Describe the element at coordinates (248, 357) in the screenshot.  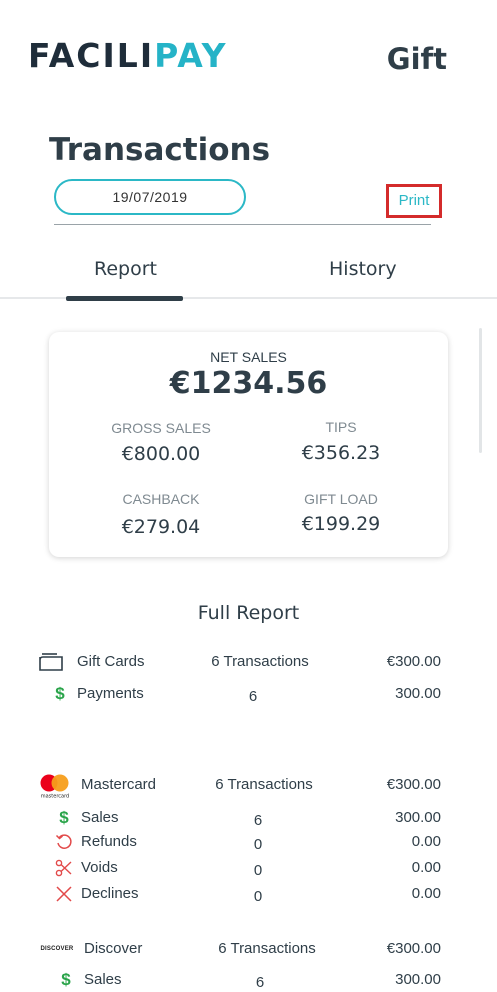
I see `net-sales-label: NET SALES` at that location.